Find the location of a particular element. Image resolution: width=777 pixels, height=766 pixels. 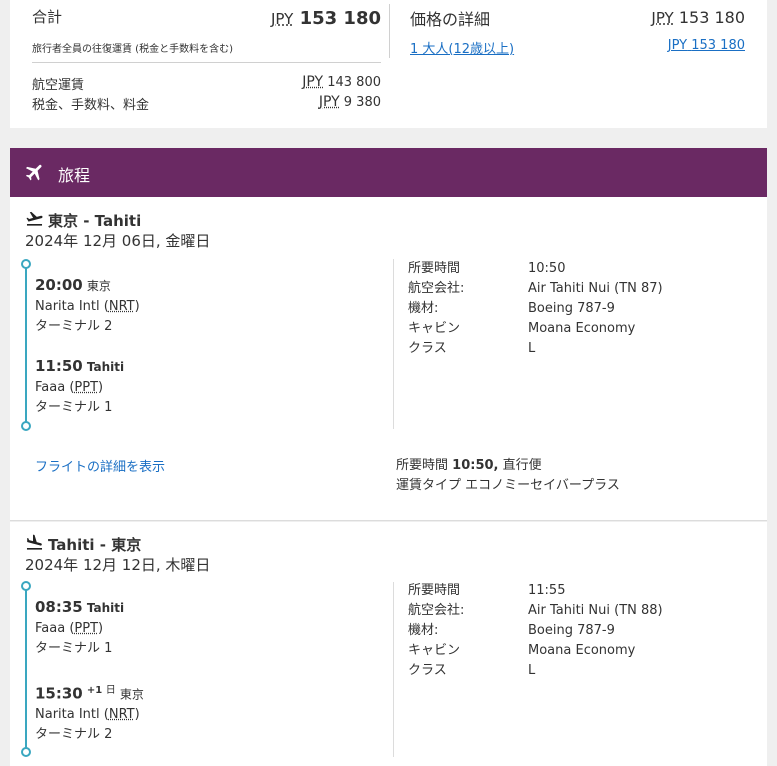

departure-stop: 08:35 Tahiti Faaa (PPT) ターミナル 1 is located at coordinates (79, 628).